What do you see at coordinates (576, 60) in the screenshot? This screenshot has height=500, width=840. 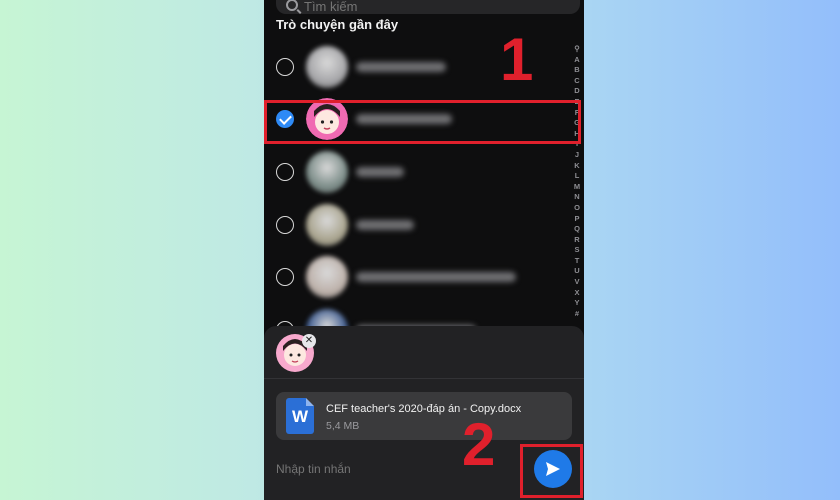 I see `index-letter: A` at bounding box center [576, 60].